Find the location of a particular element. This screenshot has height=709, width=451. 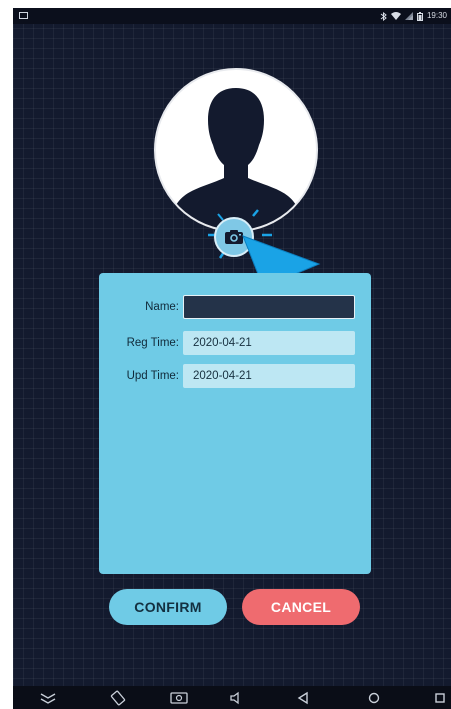

reg-time-label: Reg Time: is located at coordinates (152, 343).